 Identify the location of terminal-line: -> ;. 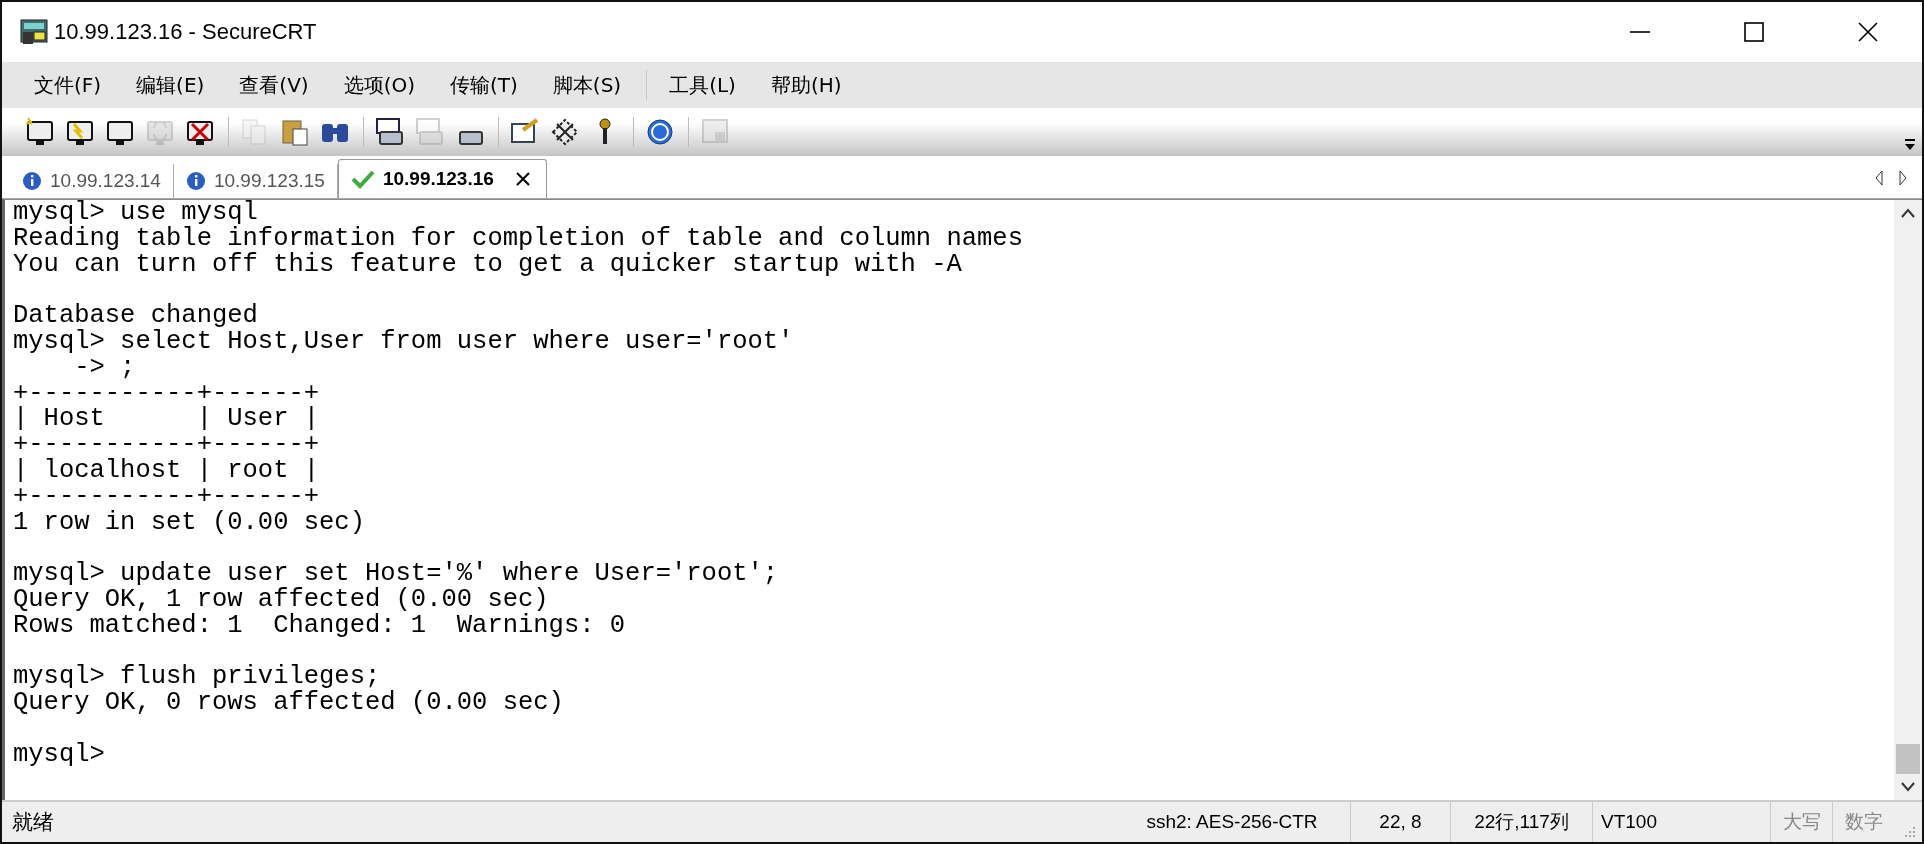
(105, 367).